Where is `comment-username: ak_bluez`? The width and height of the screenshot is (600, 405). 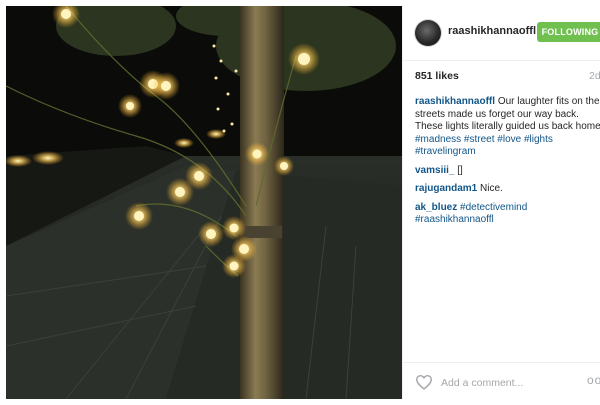 comment-username: ak_bluez is located at coordinates (436, 207).